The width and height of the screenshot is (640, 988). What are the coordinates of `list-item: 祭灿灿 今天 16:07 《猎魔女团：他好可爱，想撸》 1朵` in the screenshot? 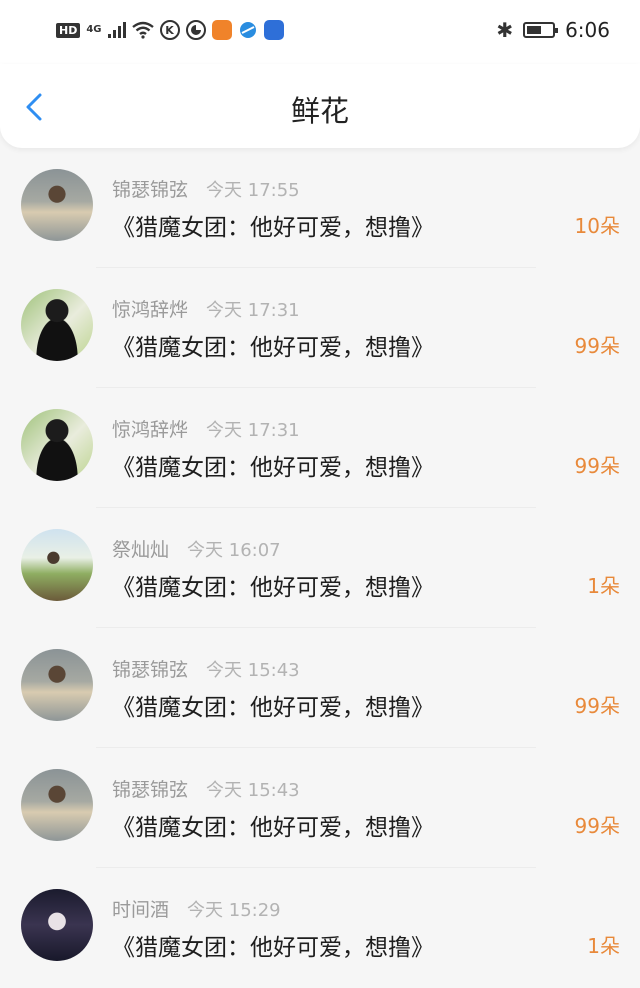 It's located at (320, 568).